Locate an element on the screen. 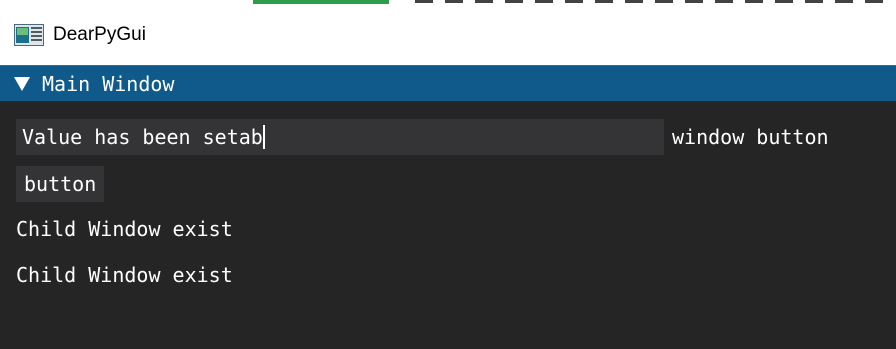 The height and width of the screenshot is (349, 896). triangle-down-icon is located at coordinates (22, 84).